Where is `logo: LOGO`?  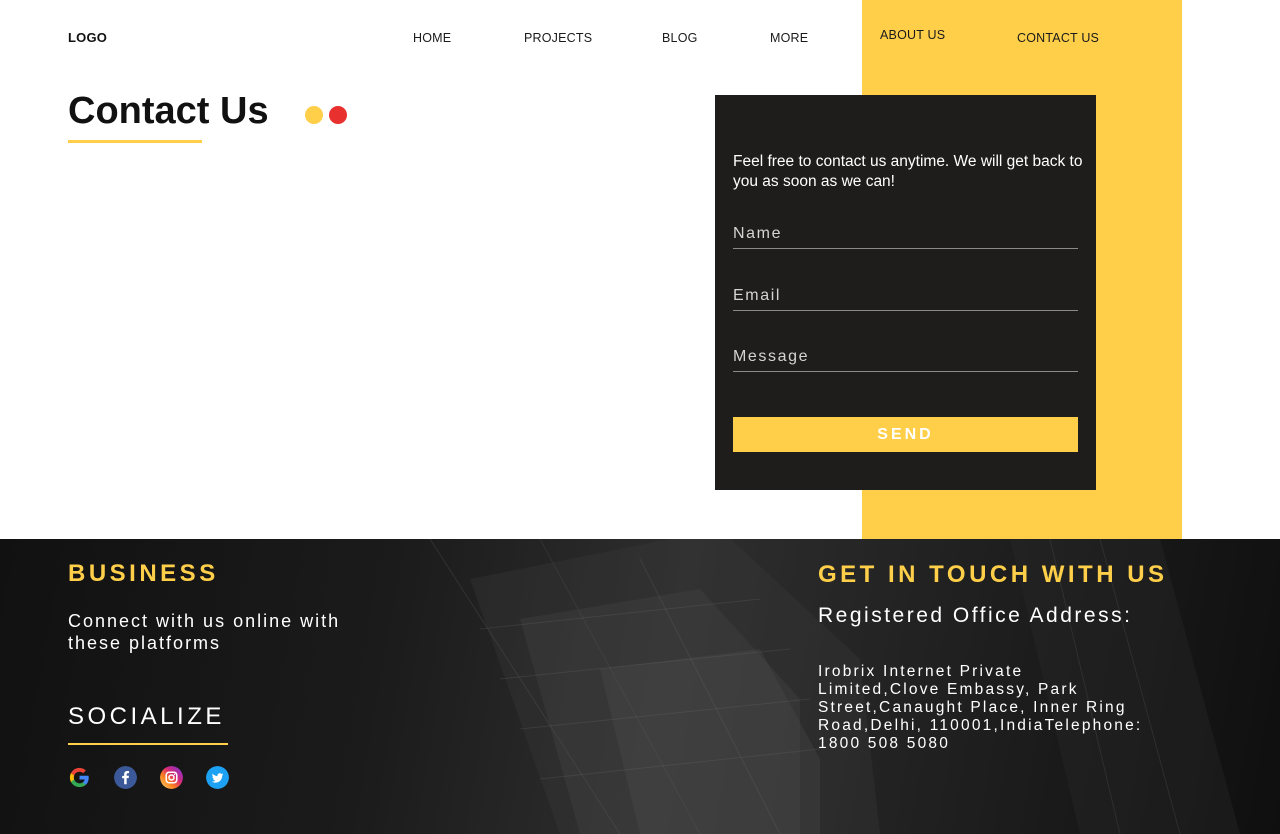 logo: LOGO is located at coordinates (87, 37).